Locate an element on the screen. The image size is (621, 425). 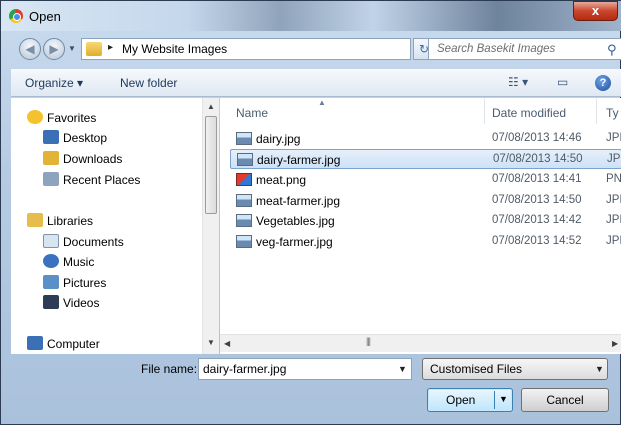
file-type-value: Customised Files is located at coordinates (476, 369).